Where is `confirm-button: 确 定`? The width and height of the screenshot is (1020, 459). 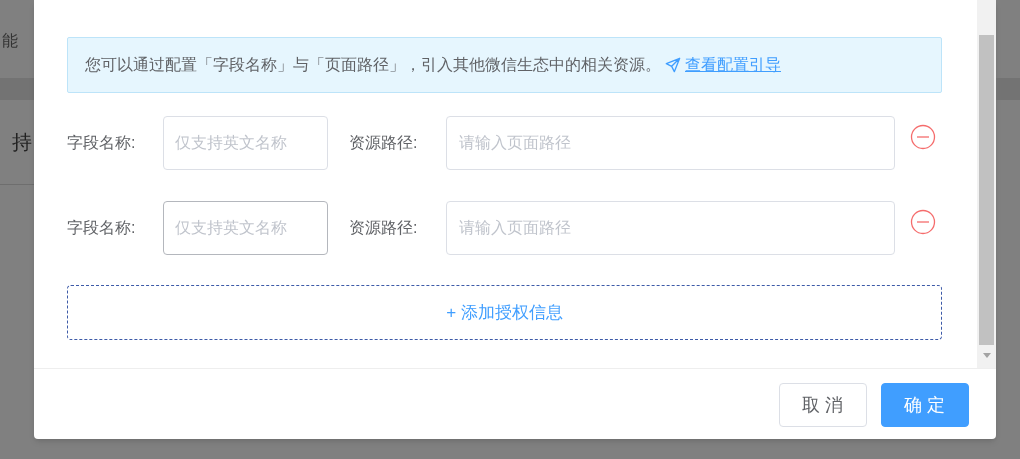 confirm-button: 确 定 is located at coordinates (925, 405).